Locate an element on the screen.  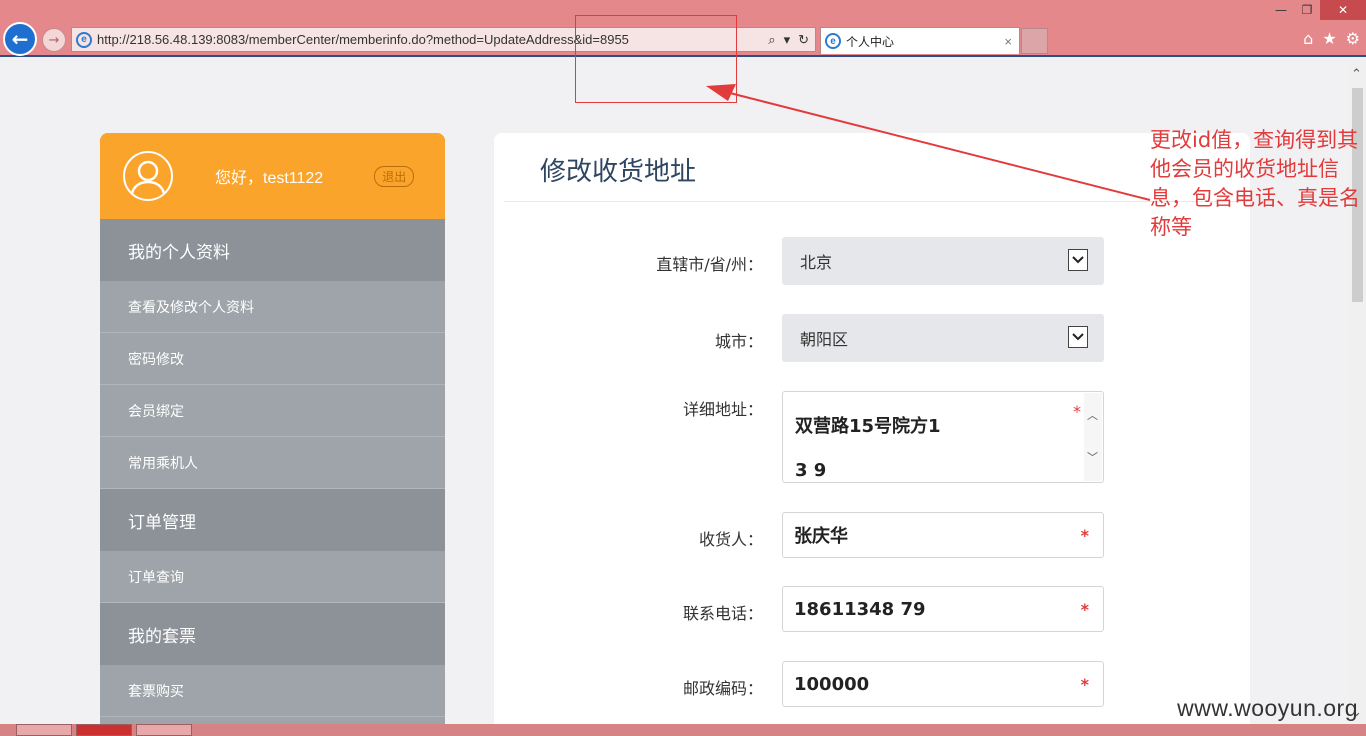
highlight-box is located at coordinates (656, 59).